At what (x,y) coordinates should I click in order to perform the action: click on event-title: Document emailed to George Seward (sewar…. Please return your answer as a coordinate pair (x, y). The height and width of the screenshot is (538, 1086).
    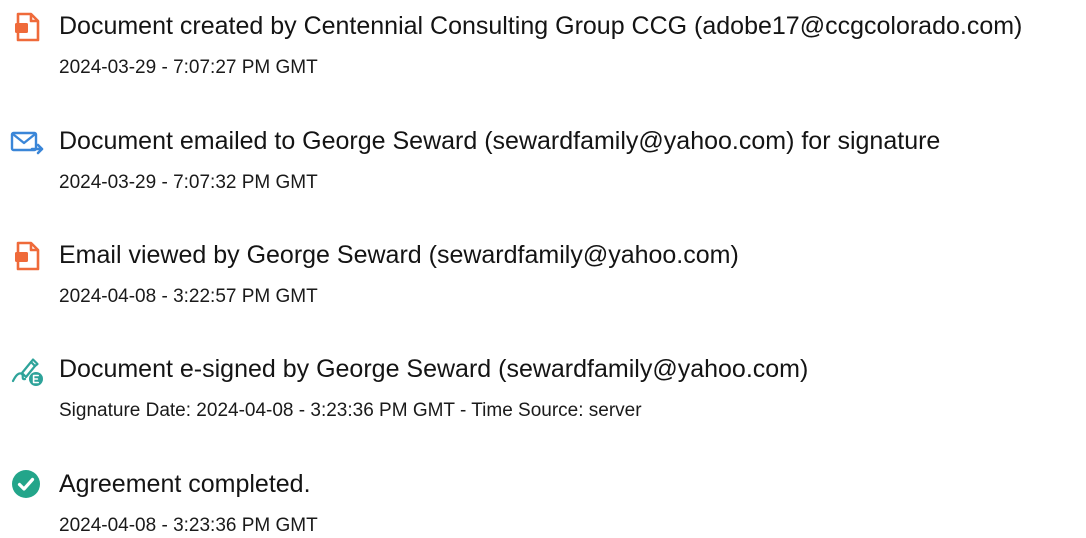
    Looking at the image, I should click on (500, 141).